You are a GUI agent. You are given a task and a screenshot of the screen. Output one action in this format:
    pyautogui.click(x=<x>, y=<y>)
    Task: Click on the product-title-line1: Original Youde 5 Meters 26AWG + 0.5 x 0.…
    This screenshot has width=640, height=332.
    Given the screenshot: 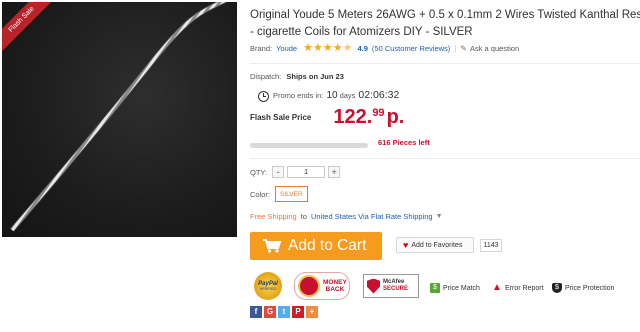 What is the action you would take?
    pyautogui.click(x=445, y=15)
    